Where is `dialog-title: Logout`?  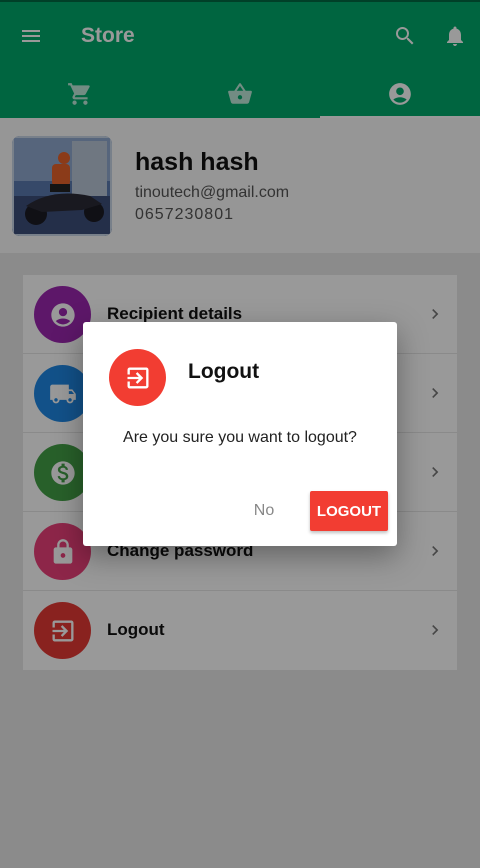 dialog-title: Logout is located at coordinates (224, 371).